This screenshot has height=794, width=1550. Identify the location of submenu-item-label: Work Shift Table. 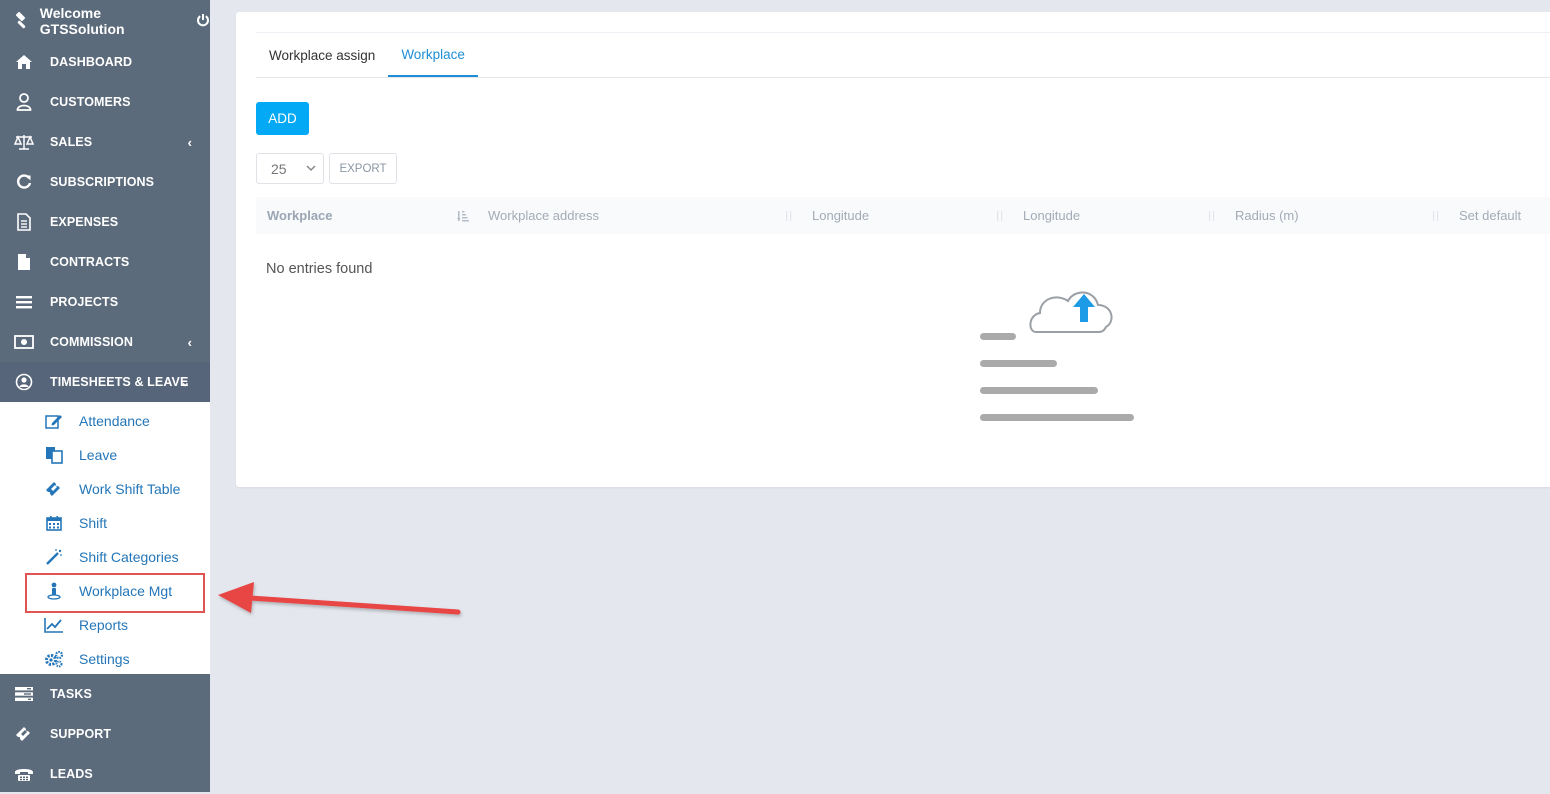
(130, 489).